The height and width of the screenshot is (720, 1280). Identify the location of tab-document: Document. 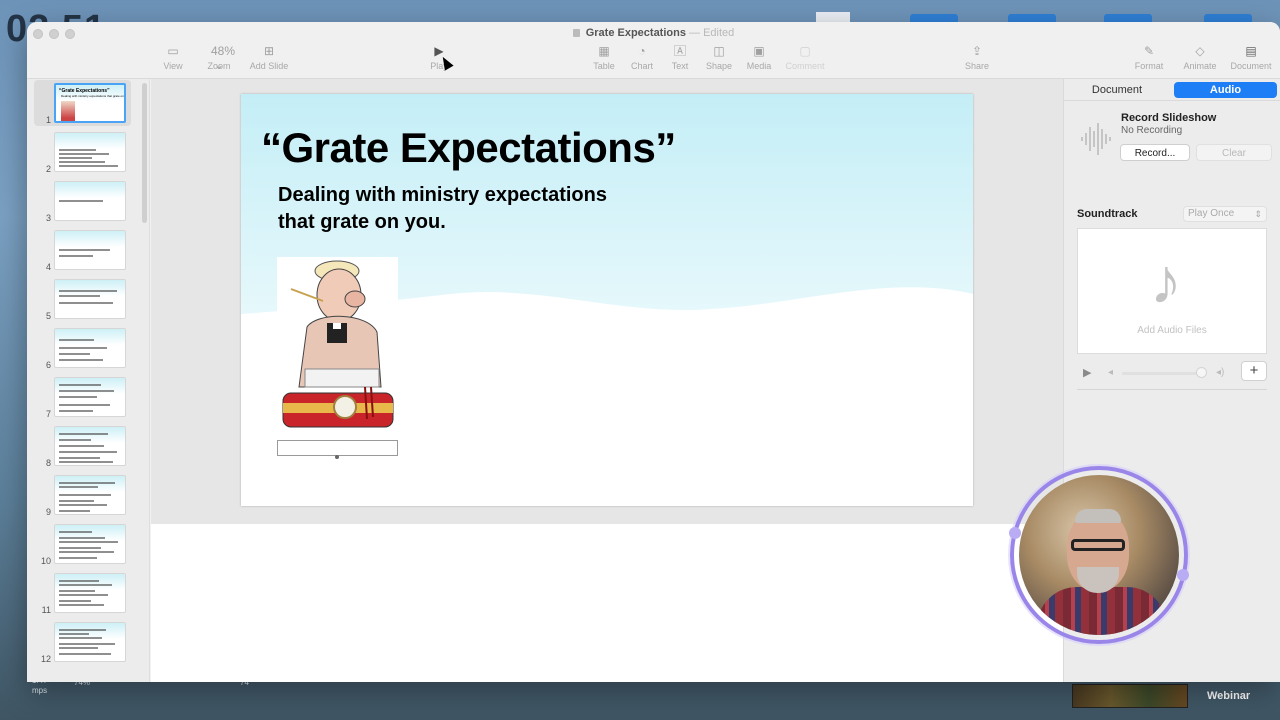
(1117, 90).